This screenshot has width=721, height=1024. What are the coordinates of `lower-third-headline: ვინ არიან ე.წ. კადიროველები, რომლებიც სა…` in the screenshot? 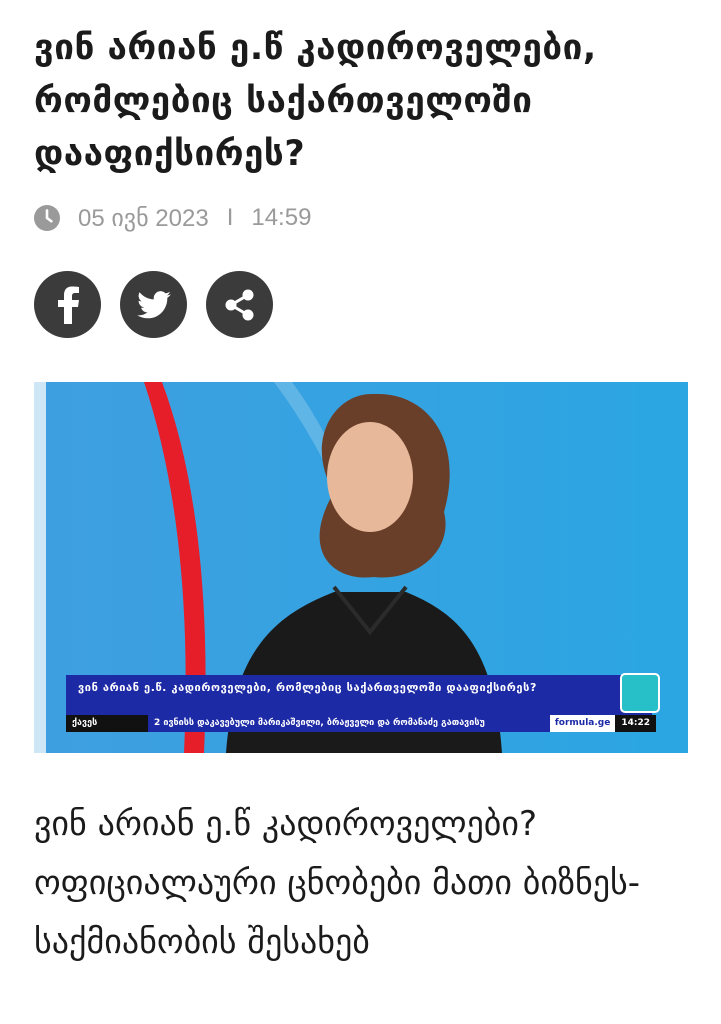 It's located at (359, 695).